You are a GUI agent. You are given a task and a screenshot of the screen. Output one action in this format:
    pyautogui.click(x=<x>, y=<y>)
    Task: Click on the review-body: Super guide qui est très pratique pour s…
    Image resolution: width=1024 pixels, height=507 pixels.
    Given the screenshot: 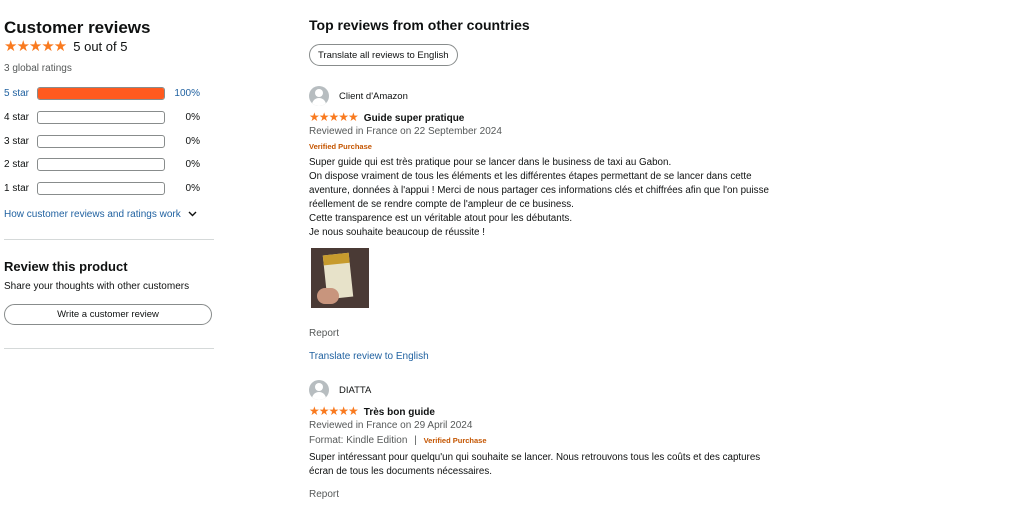 What is the action you would take?
    pyautogui.click(x=539, y=198)
    